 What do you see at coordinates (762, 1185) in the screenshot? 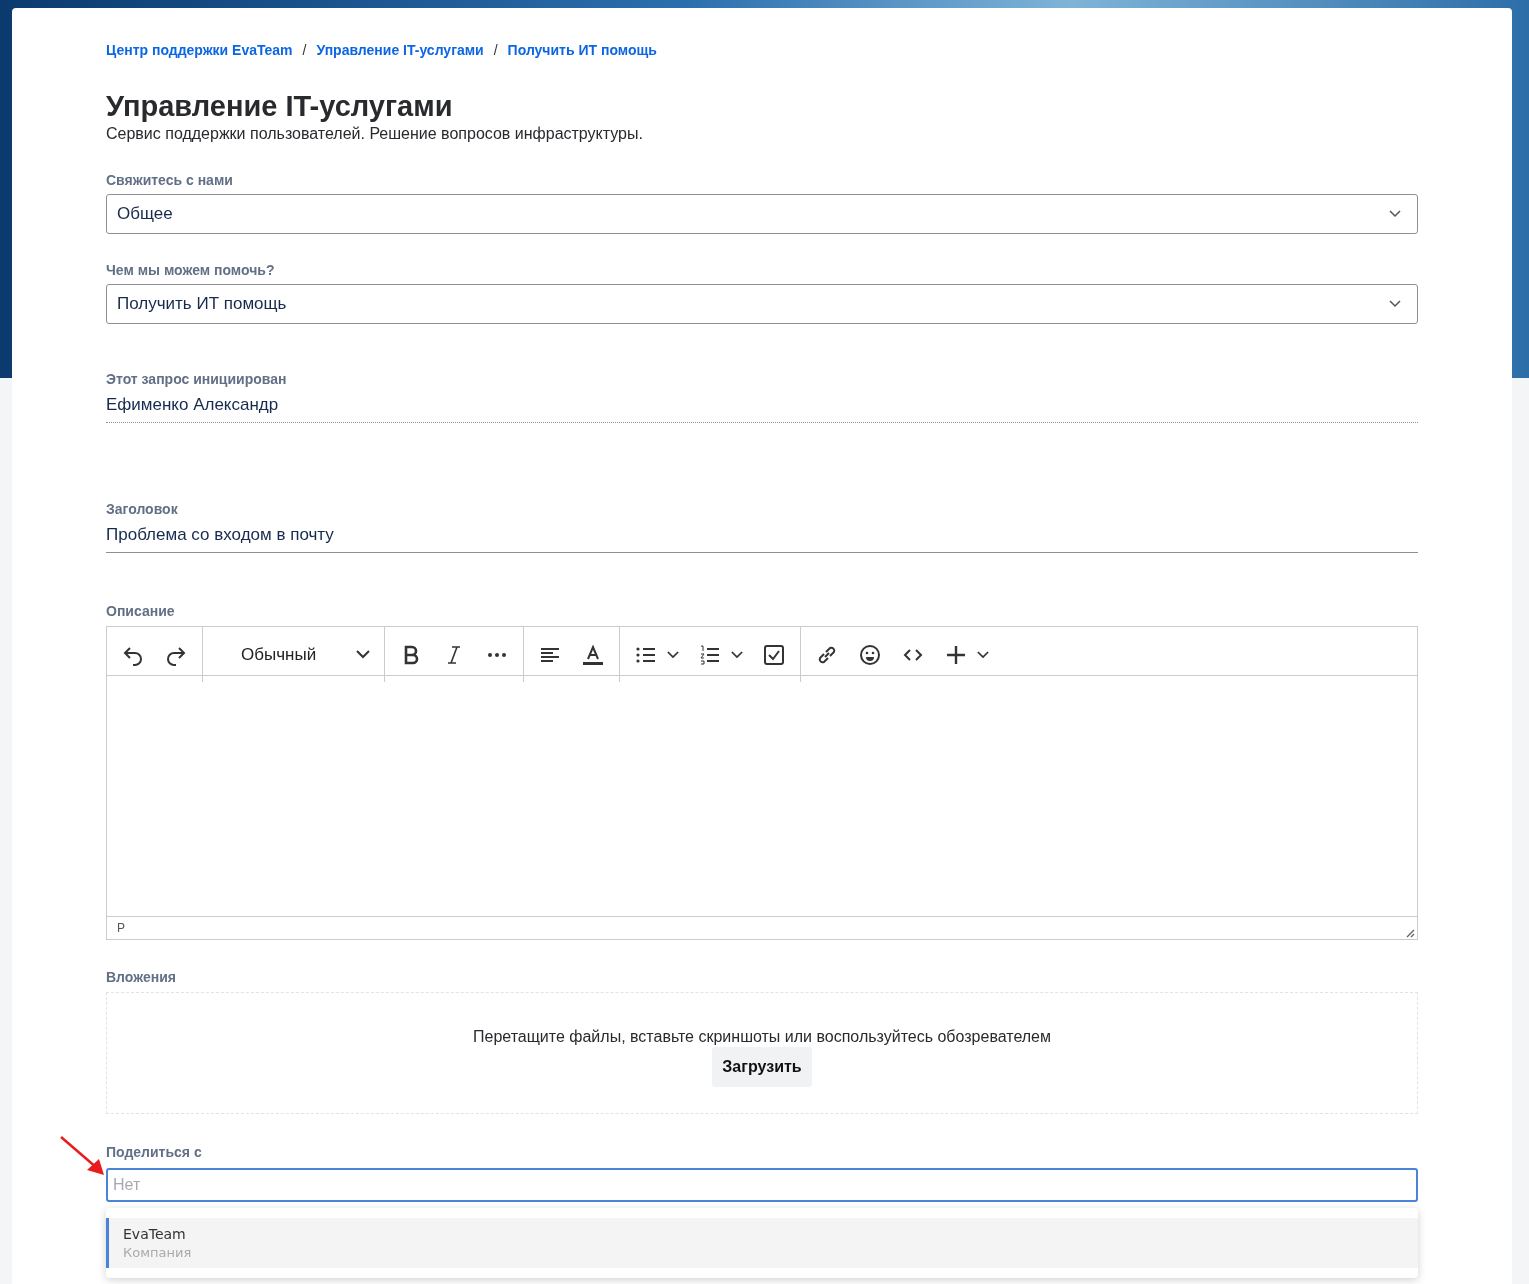
I see `share-input-field: Нет` at bounding box center [762, 1185].